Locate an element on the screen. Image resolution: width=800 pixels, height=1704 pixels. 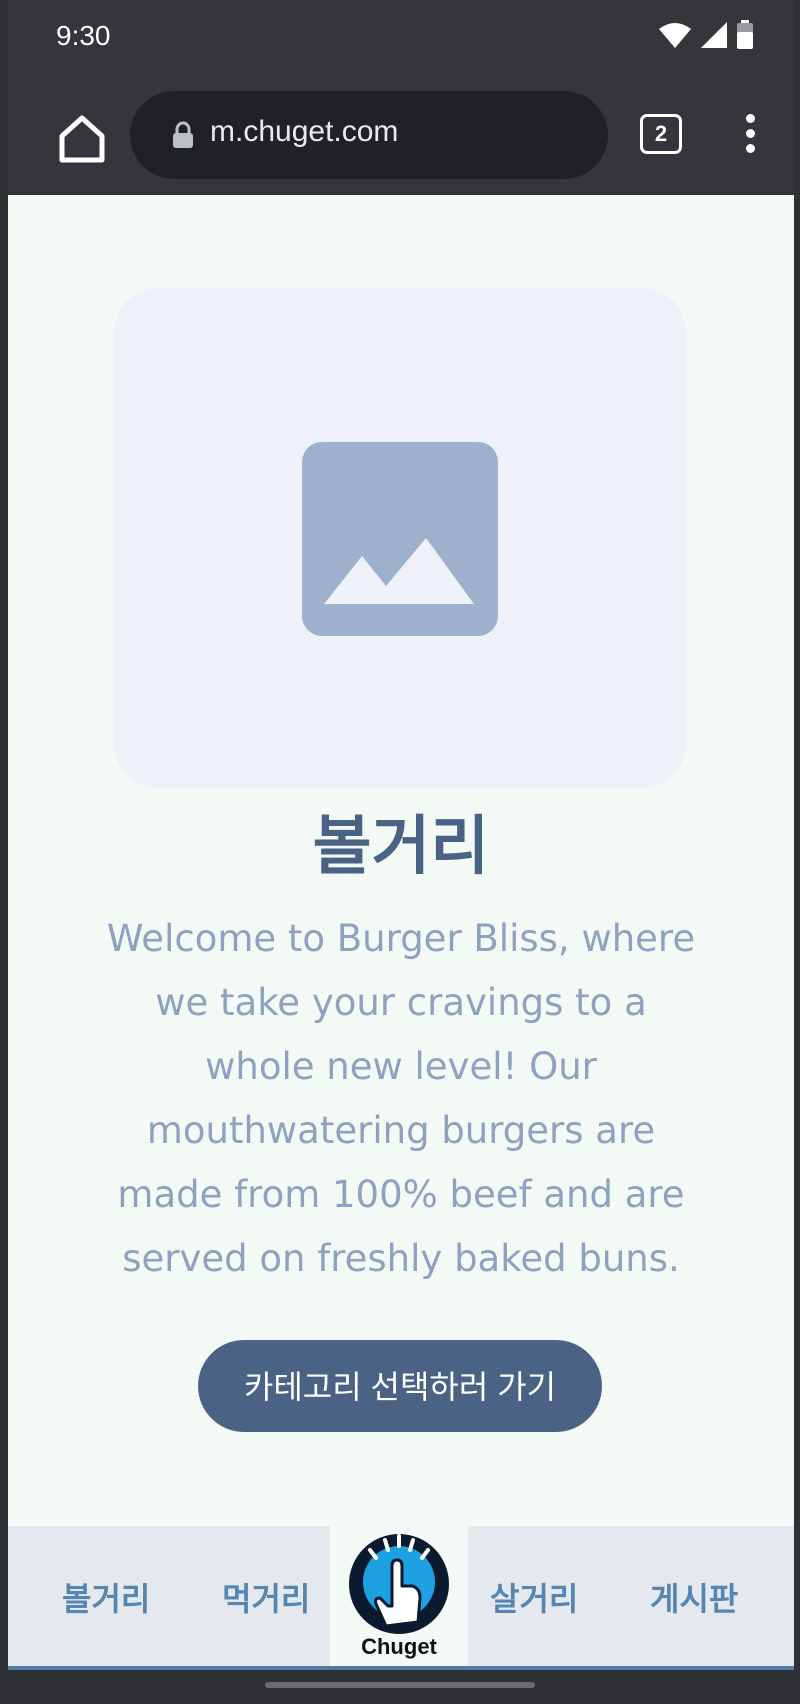
home-button is located at coordinates (82, 138).